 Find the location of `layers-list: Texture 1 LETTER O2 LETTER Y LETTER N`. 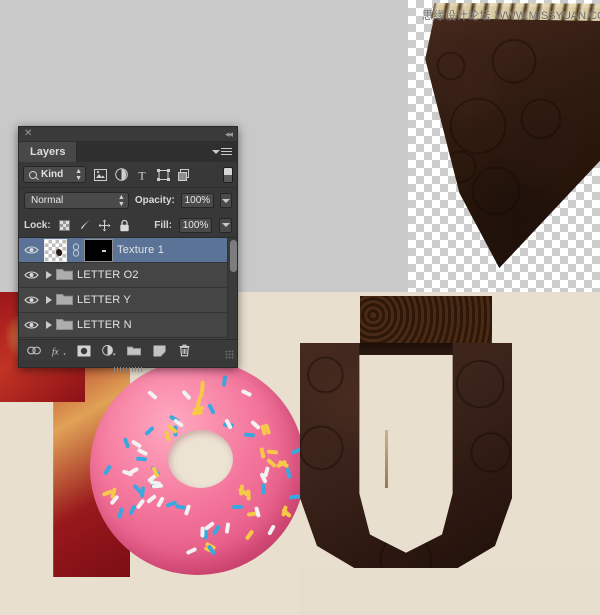

layers-list: Texture 1 LETTER O2 LETTER Y LETTER N is located at coordinates (128, 288).